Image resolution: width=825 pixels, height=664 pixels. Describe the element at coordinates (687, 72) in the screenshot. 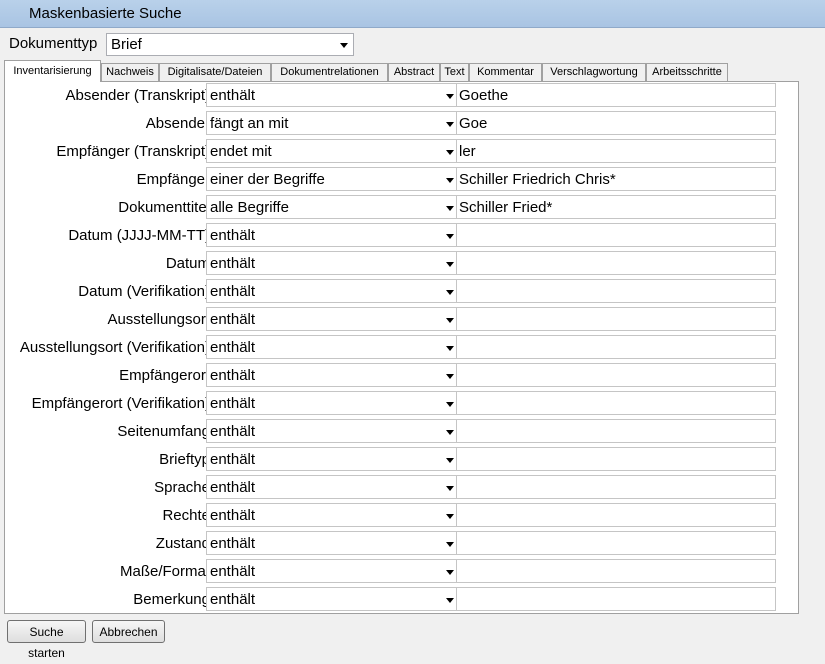

I see `tab-arbeitsschritte: Arbeitsschritte` at that location.